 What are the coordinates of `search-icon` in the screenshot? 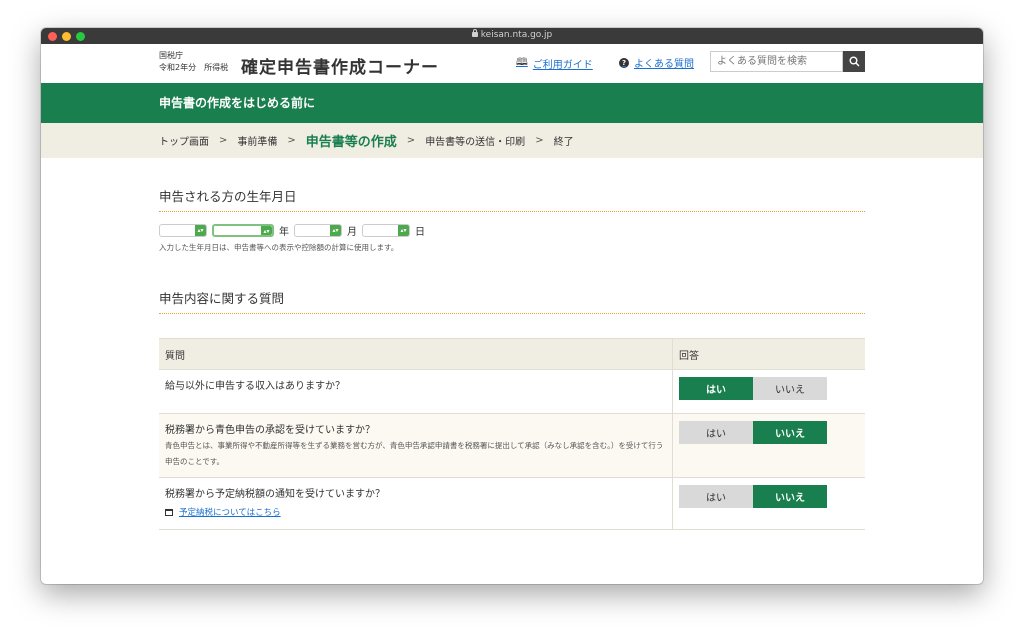 It's located at (854, 61).